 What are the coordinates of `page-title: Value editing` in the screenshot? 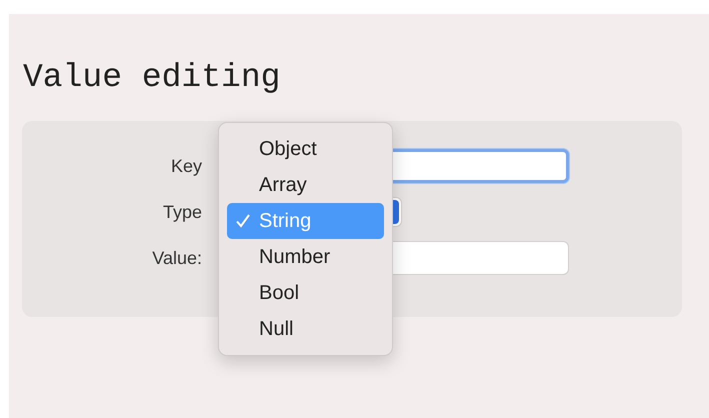 It's located at (152, 78).